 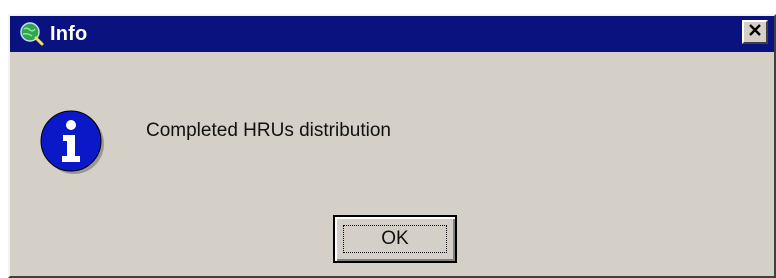 I want to click on close-button, so click(x=755, y=32).